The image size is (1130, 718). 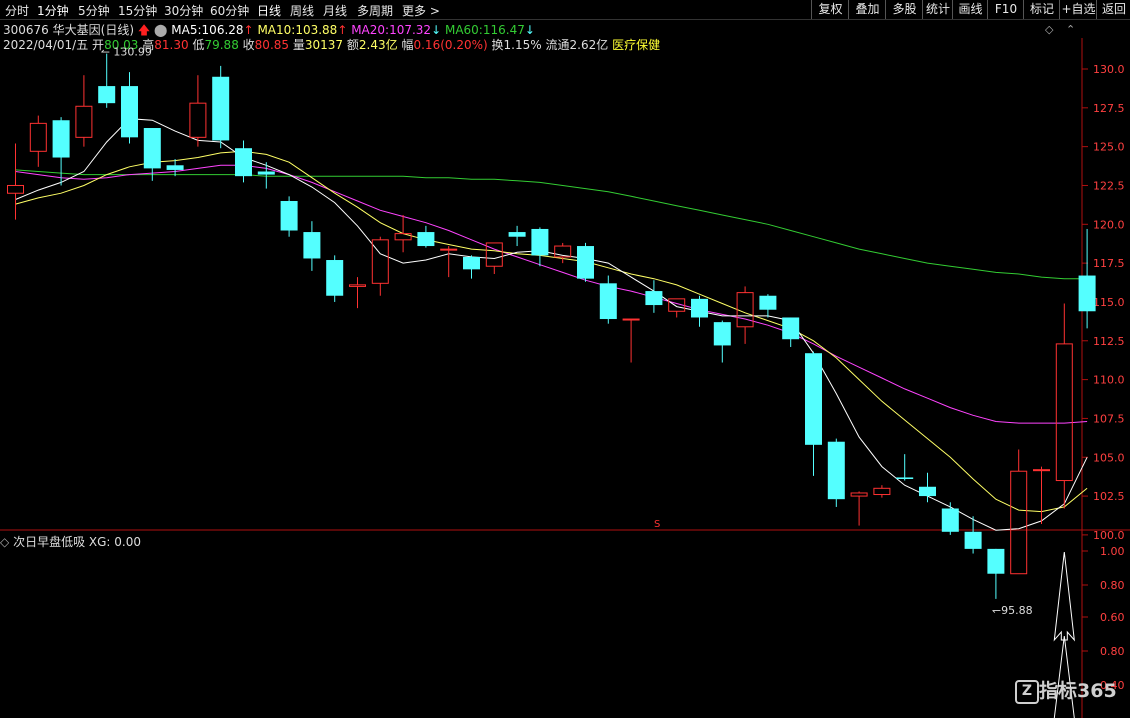 I want to click on indicator-tick-label: 0.60, so click(x=1112, y=617).